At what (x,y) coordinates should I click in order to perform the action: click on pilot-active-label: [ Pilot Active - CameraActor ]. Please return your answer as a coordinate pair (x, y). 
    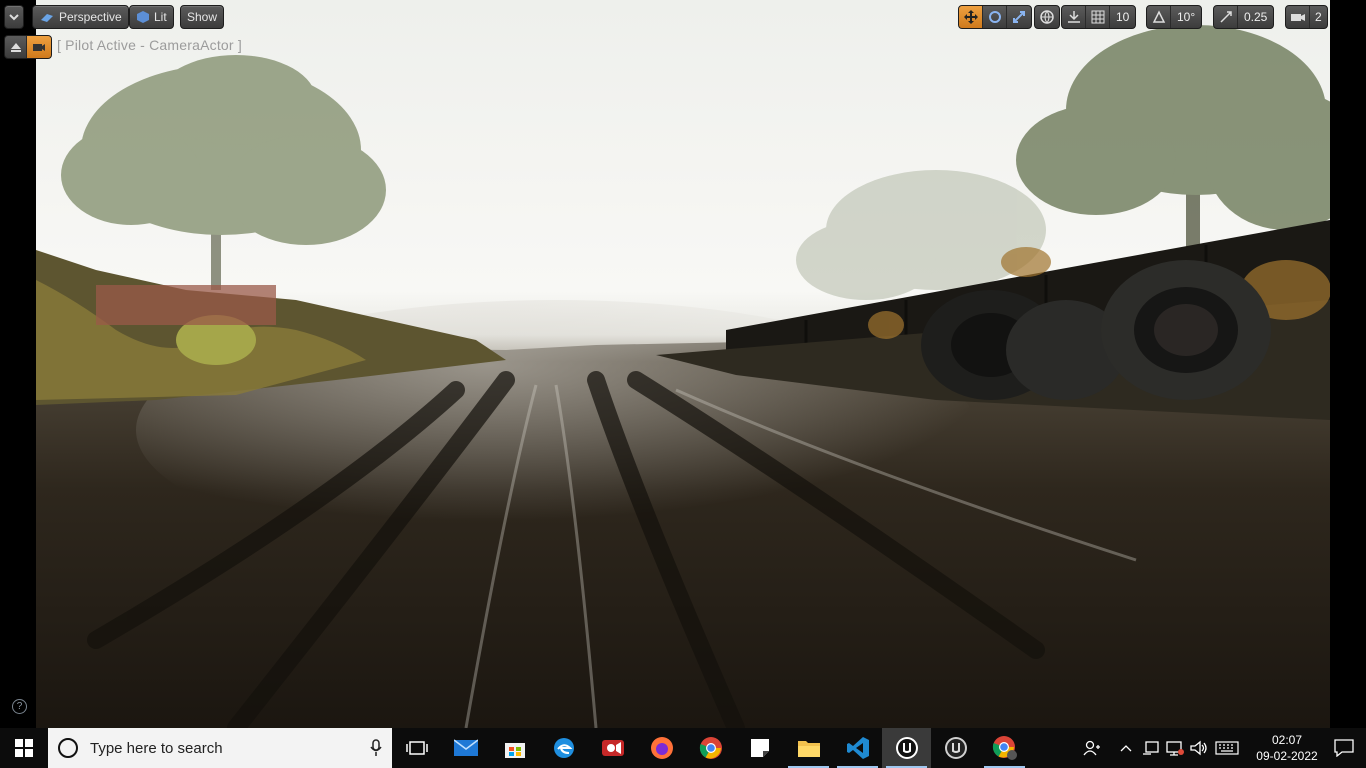
    Looking at the image, I should click on (149, 45).